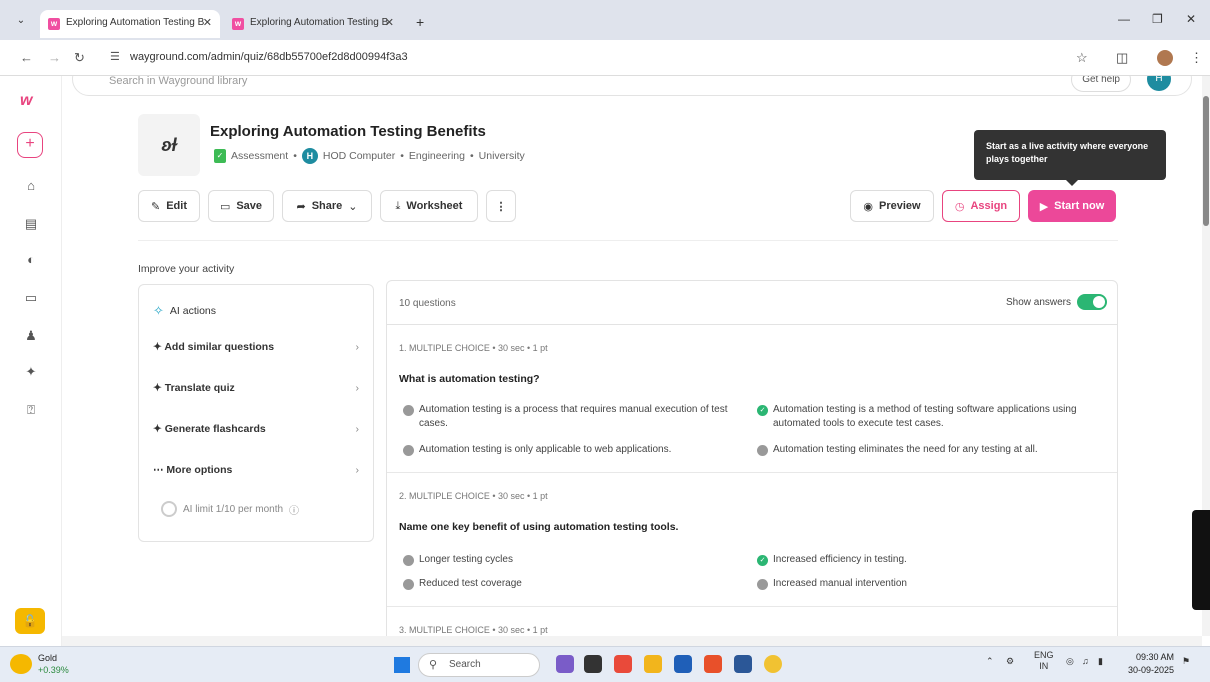  Describe the element at coordinates (301, 206) in the screenshot. I see `share-icon: ➦` at that location.